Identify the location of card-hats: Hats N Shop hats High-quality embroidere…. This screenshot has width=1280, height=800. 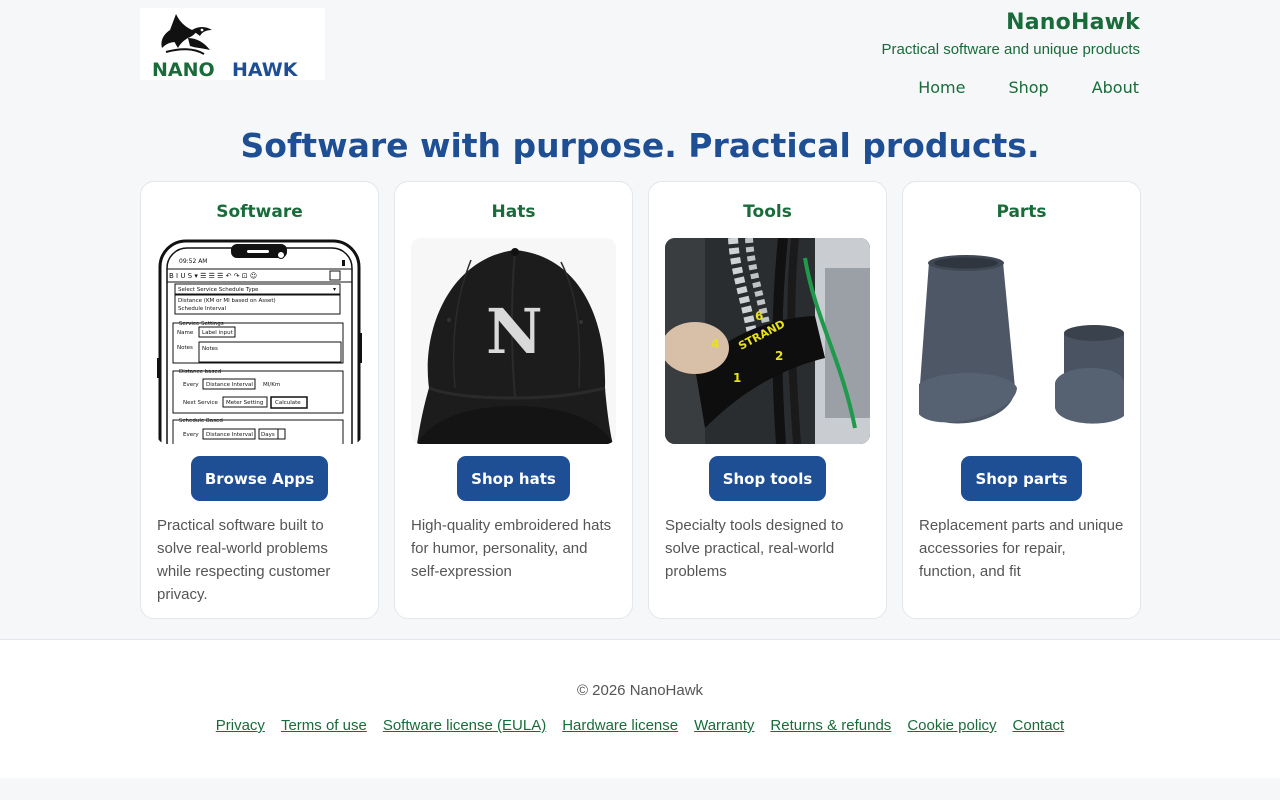
(513, 400).